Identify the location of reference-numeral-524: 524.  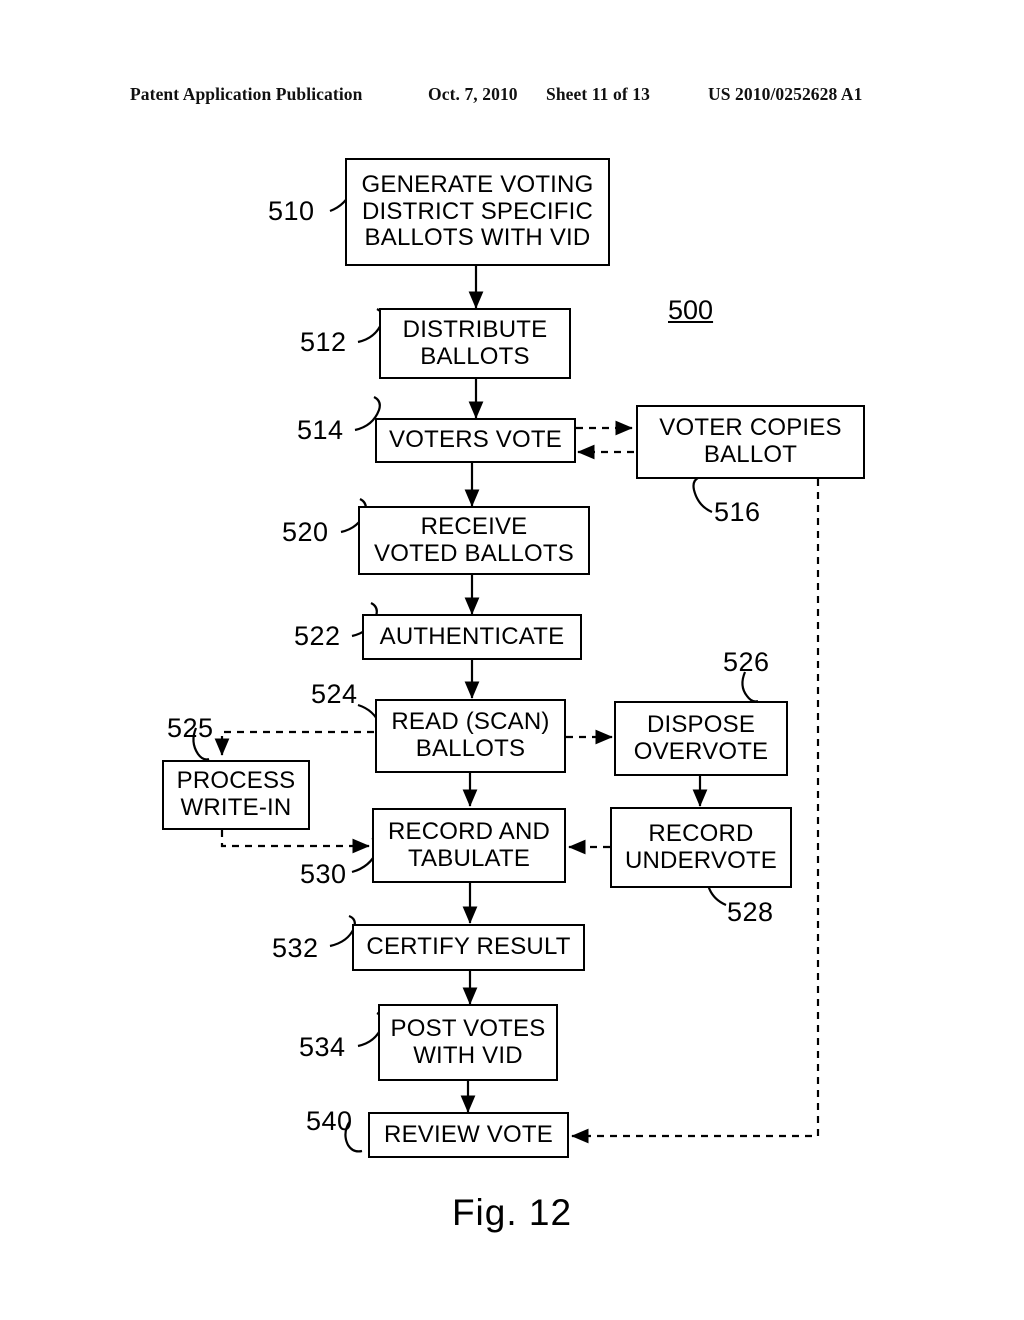
(334, 694).